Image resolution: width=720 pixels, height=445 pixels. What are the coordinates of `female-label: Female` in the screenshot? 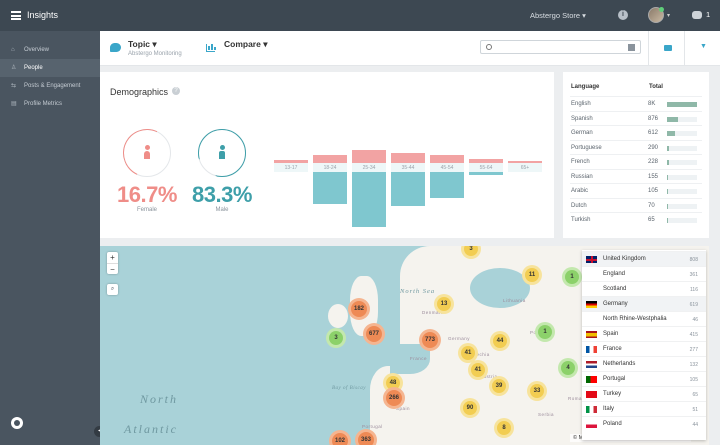 It's located at (146, 210).